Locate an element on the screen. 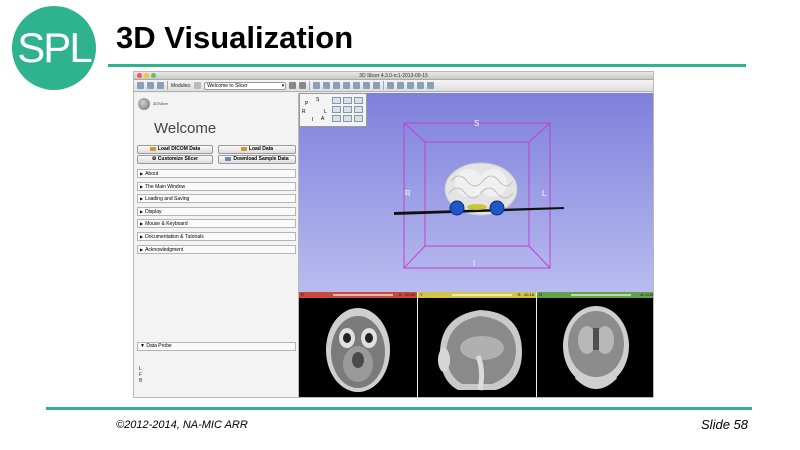 The image size is (800, 450). volumes-module-icon is located at coordinates (337, 85).